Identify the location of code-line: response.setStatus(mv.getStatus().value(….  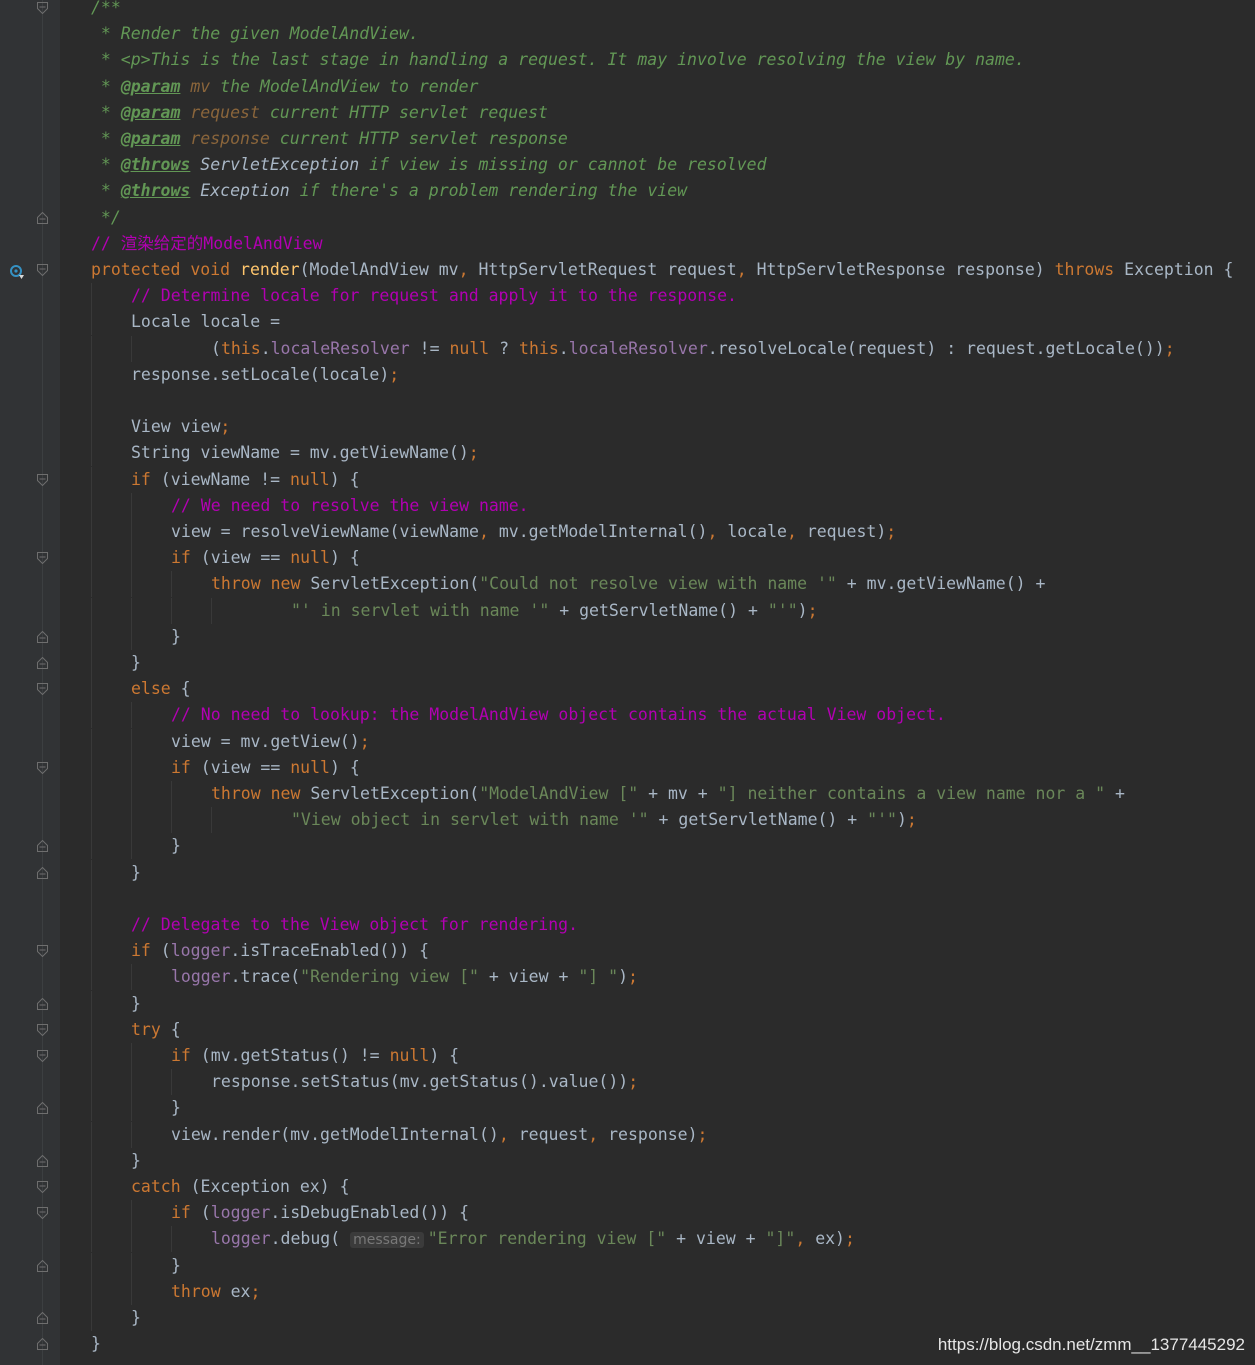
(627, 1082).